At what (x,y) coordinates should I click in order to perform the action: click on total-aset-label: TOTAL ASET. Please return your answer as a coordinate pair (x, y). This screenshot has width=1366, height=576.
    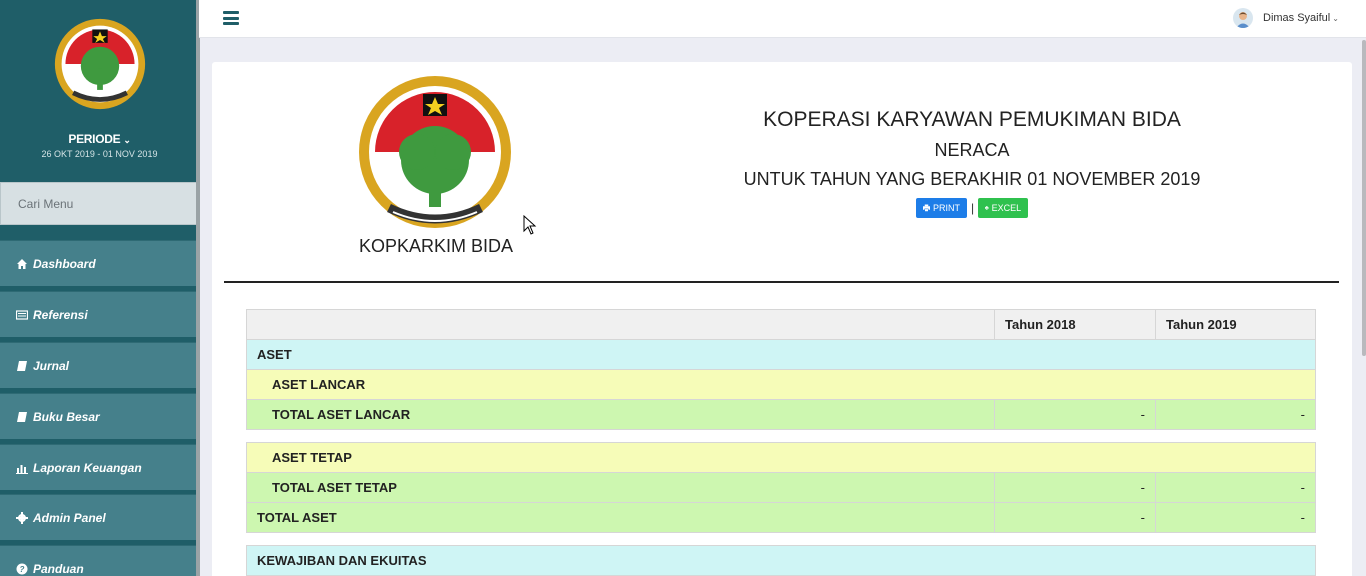
    Looking at the image, I should click on (620, 517).